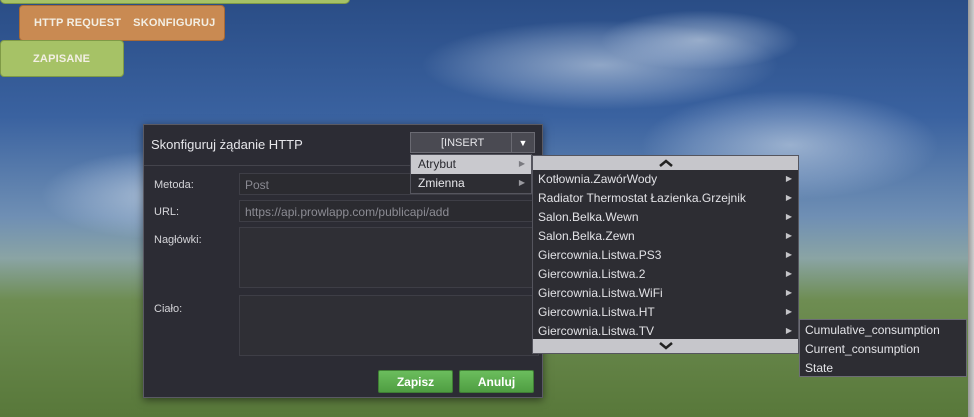 Image resolution: width=974 pixels, height=417 pixels. What do you see at coordinates (174, 23) in the screenshot?
I see `configure-link: SKONFIGURUJ` at bounding box center [174, 23].